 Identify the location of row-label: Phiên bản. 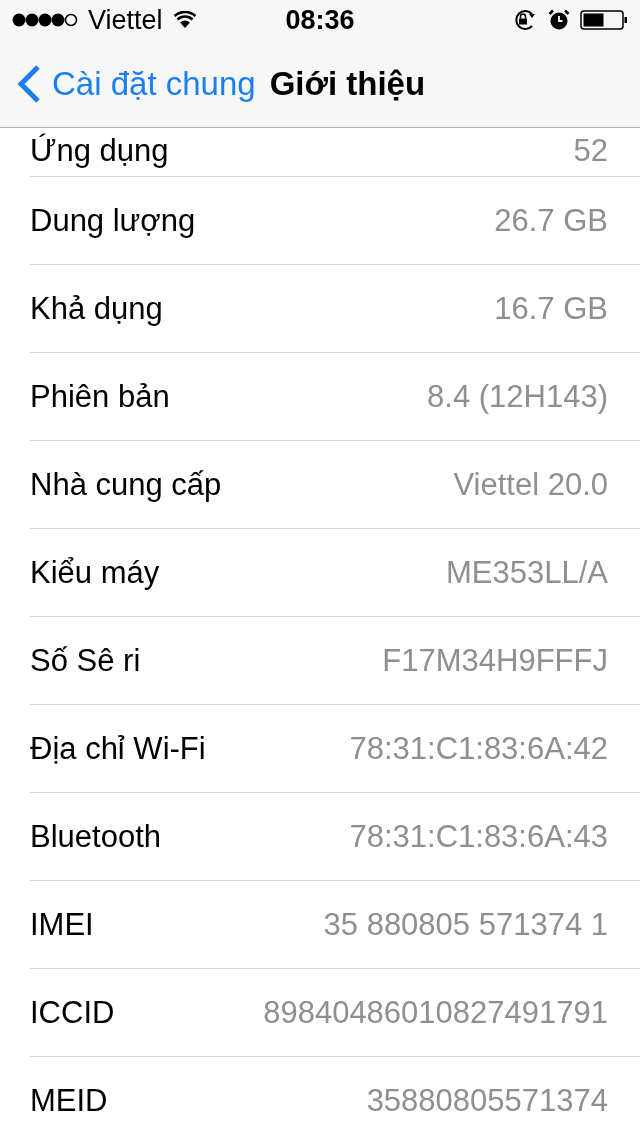
(100, 396).